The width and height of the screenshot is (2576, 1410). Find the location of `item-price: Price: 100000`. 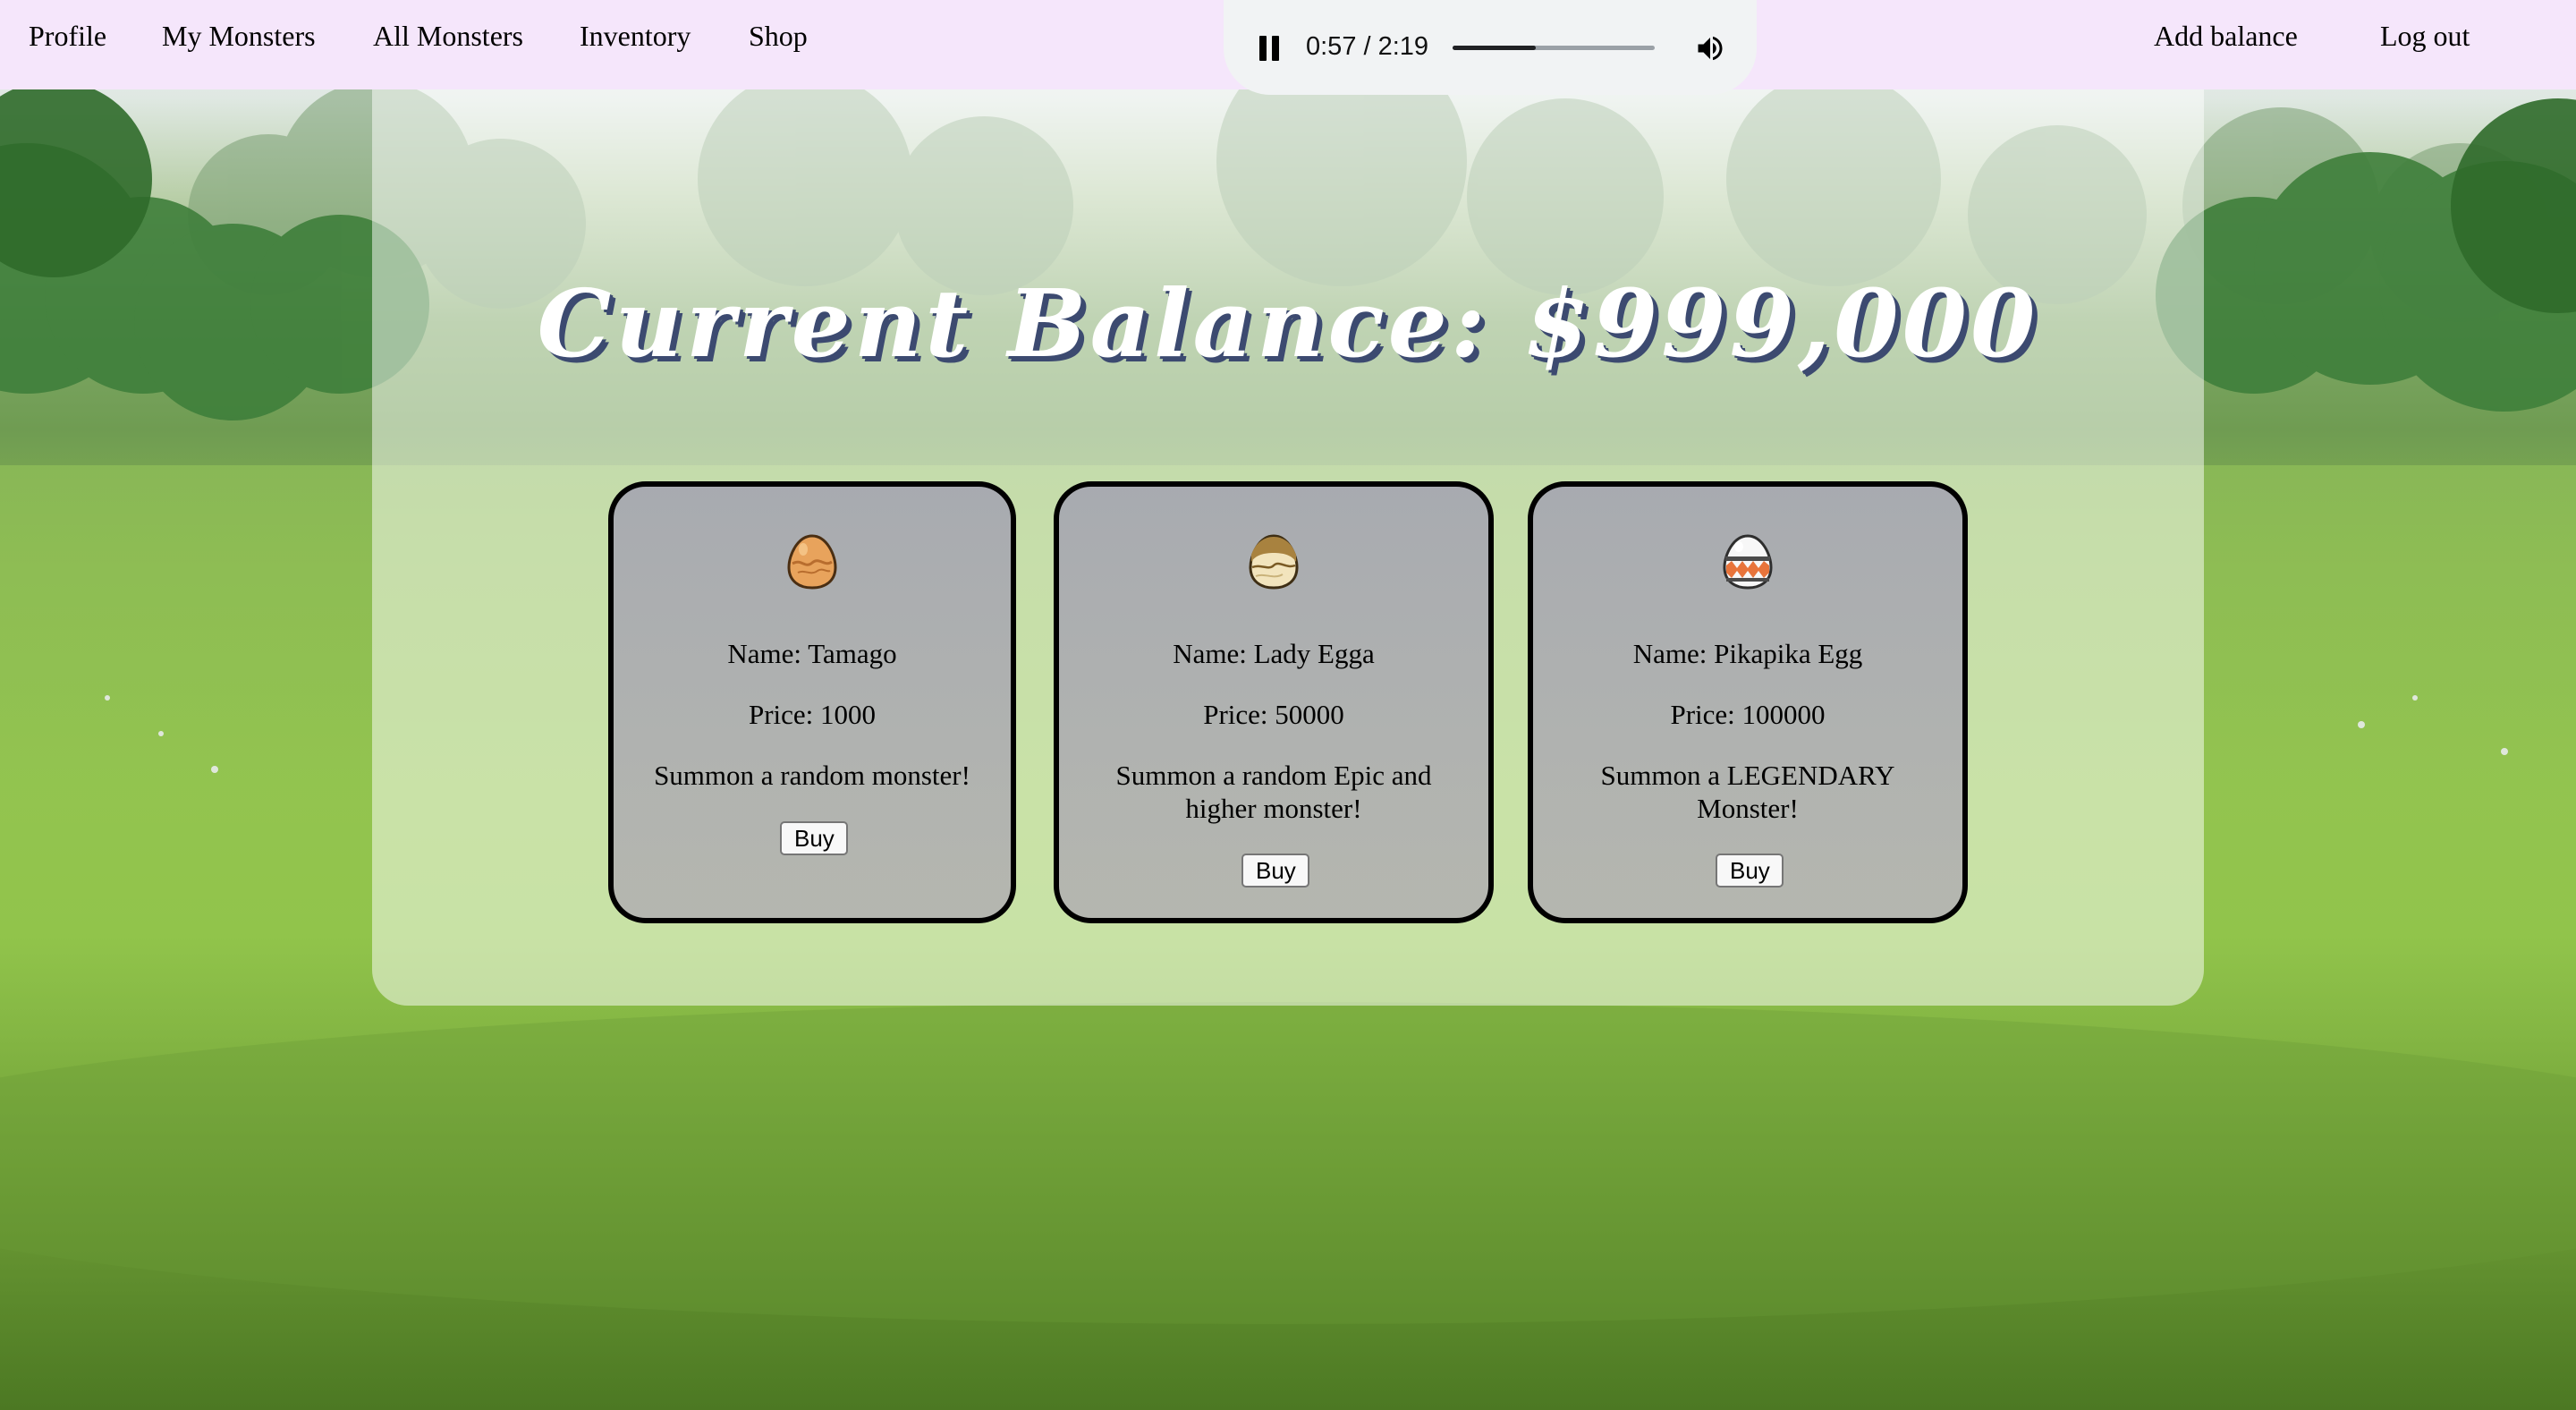

item-price: Price: 100000 is located at coordinates (1748, 715).